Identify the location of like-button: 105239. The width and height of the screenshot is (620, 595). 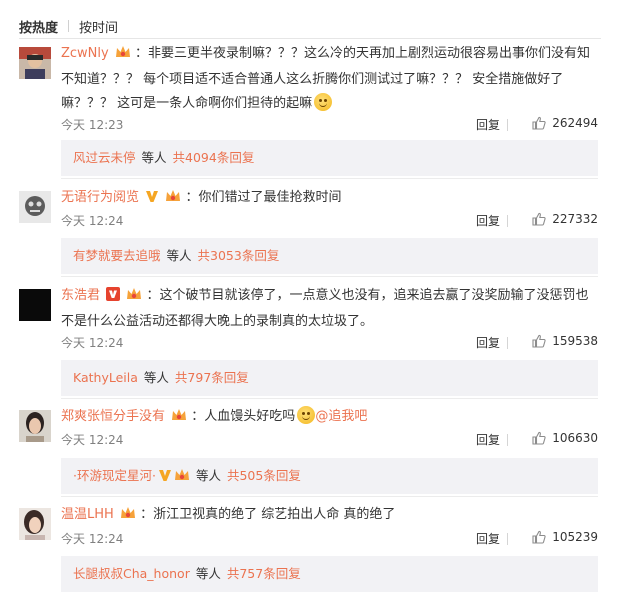
(565, 537).